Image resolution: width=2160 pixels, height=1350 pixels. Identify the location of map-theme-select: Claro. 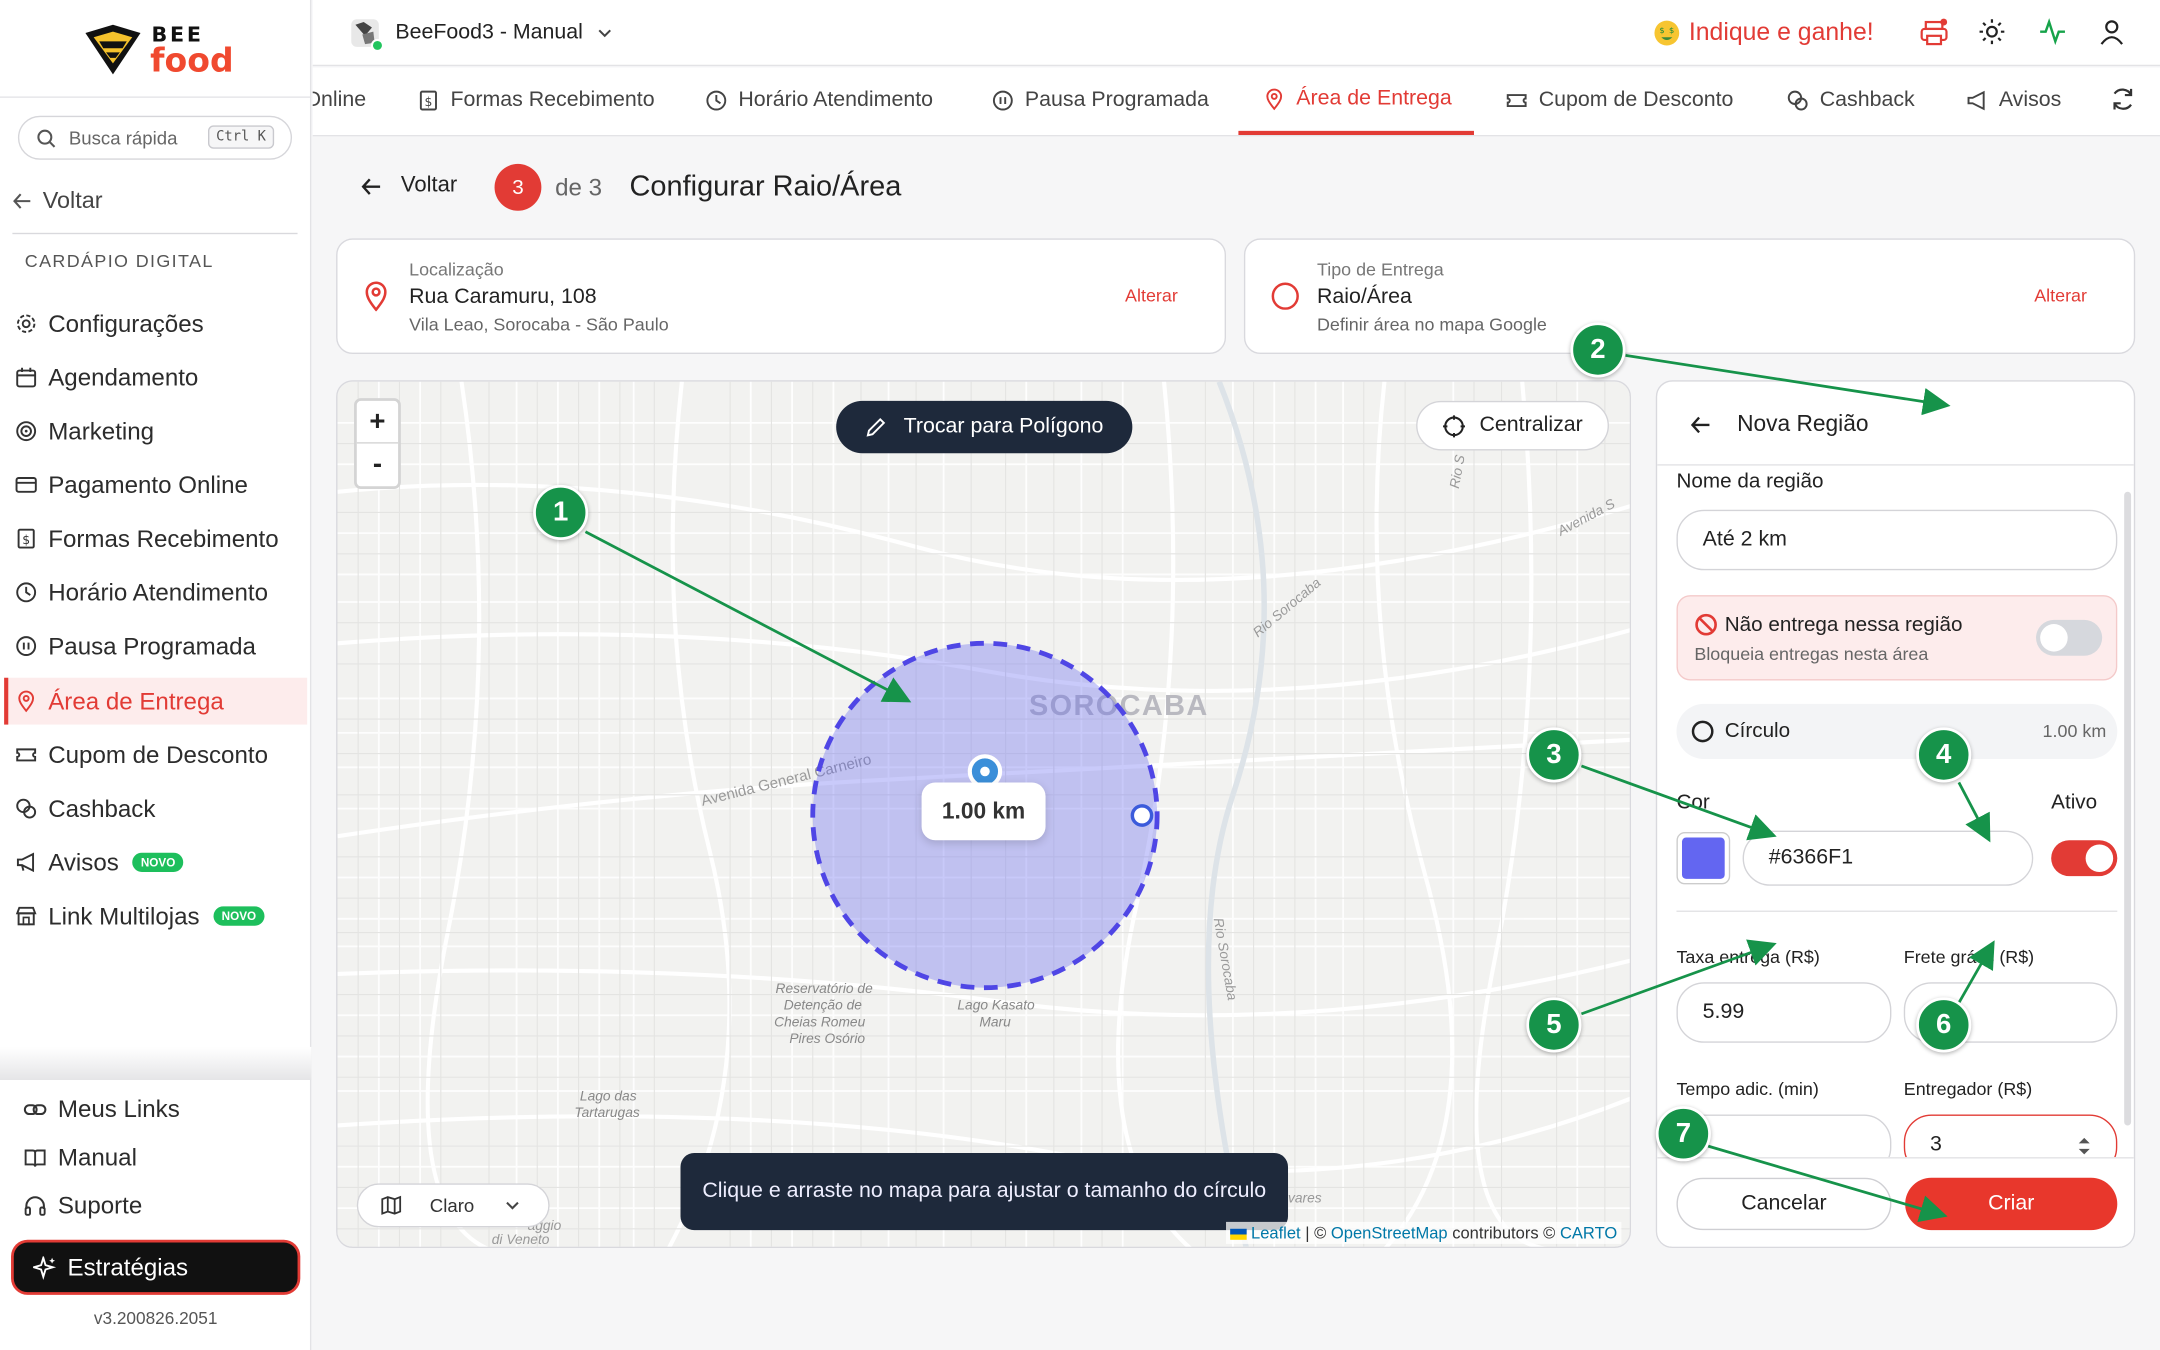
(453, 1205).